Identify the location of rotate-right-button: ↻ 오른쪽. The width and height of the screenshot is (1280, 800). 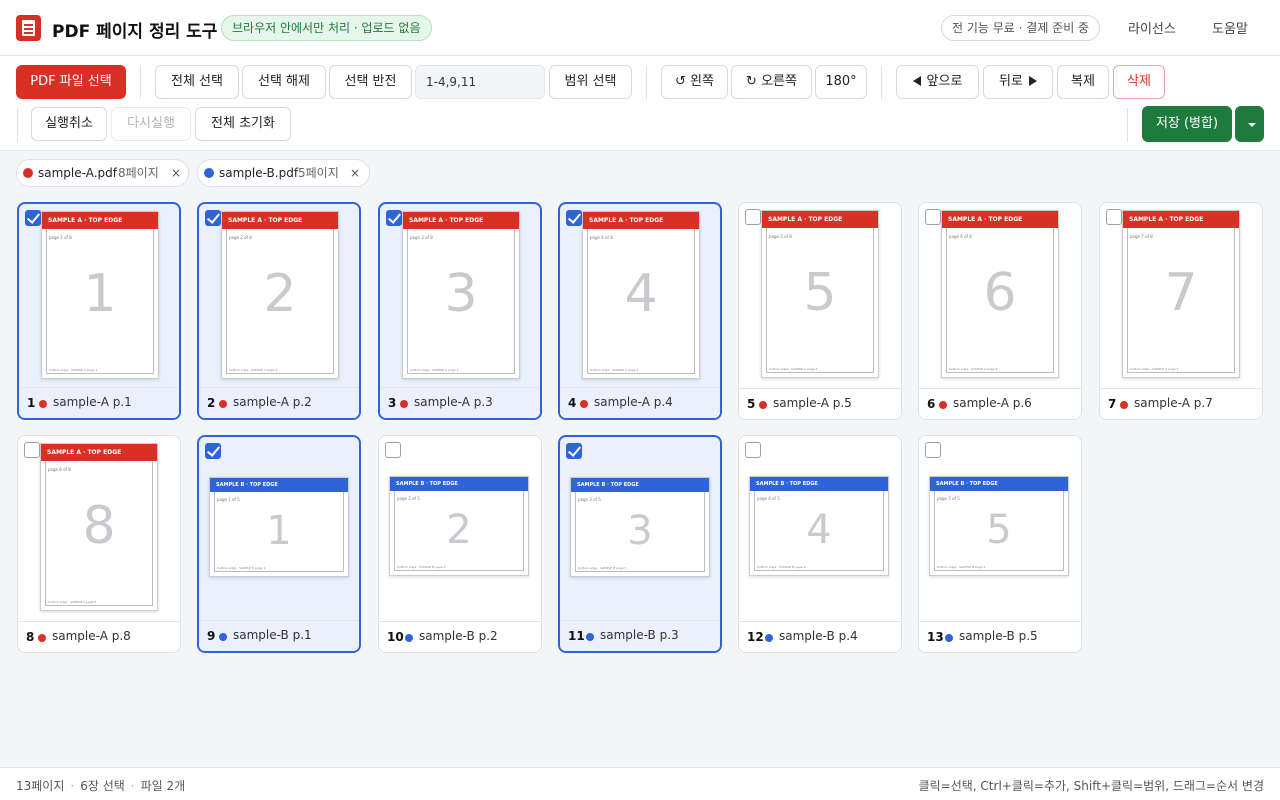
(771, 82).